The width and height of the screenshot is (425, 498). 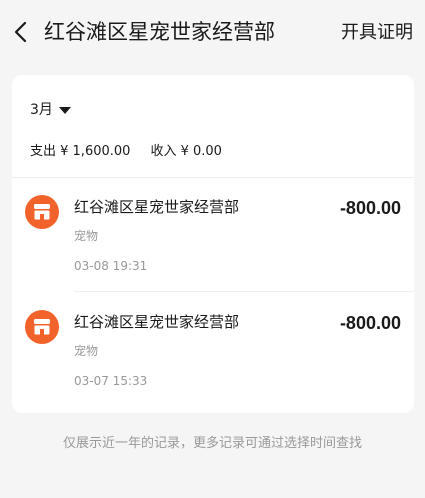 What do you see at coordinates (64, 110) in the screenshot?
I see `caret-down-icon` at bounding box center [64, 110].